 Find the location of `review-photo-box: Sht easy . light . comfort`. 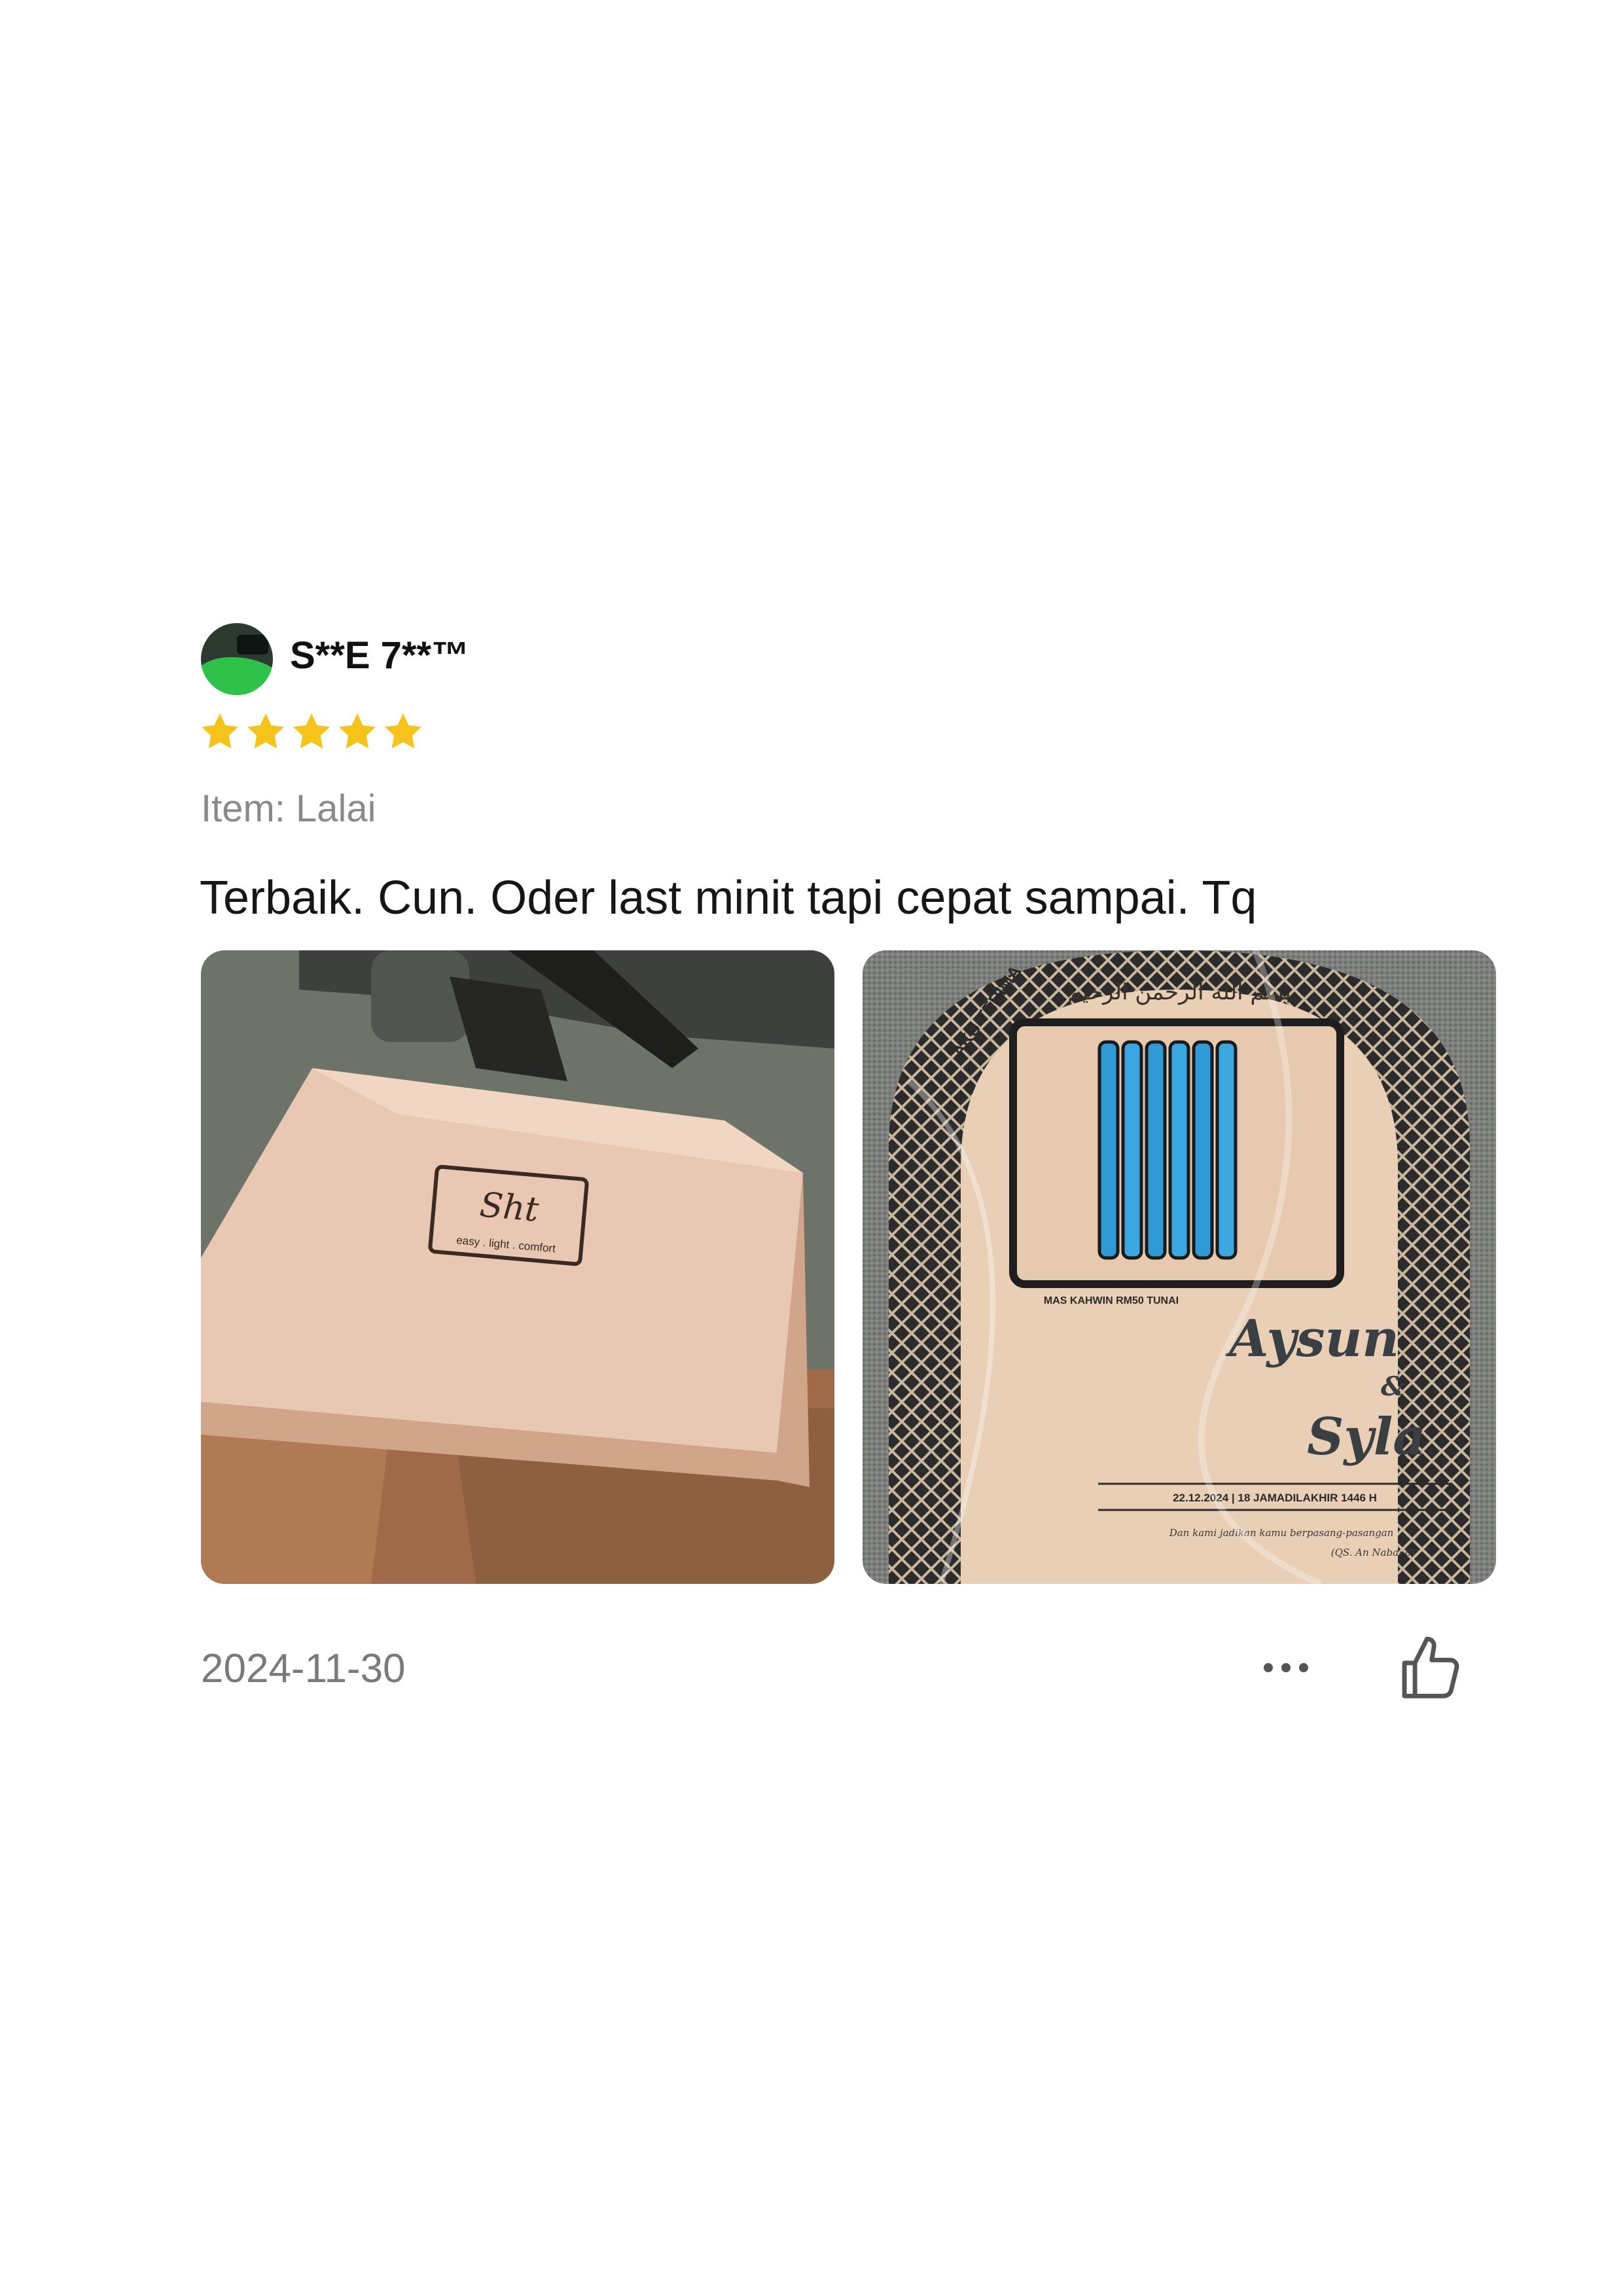

review-photo-box: Sht easy . light . comfort is located at coordinates (518, 1267).